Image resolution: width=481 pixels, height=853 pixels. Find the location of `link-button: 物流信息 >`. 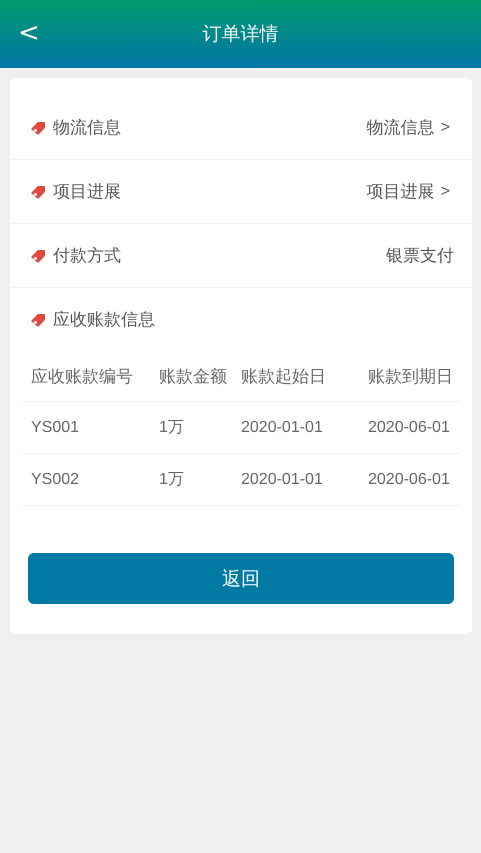

link-button: 物流信息 > is located at coordinates (408, 127).